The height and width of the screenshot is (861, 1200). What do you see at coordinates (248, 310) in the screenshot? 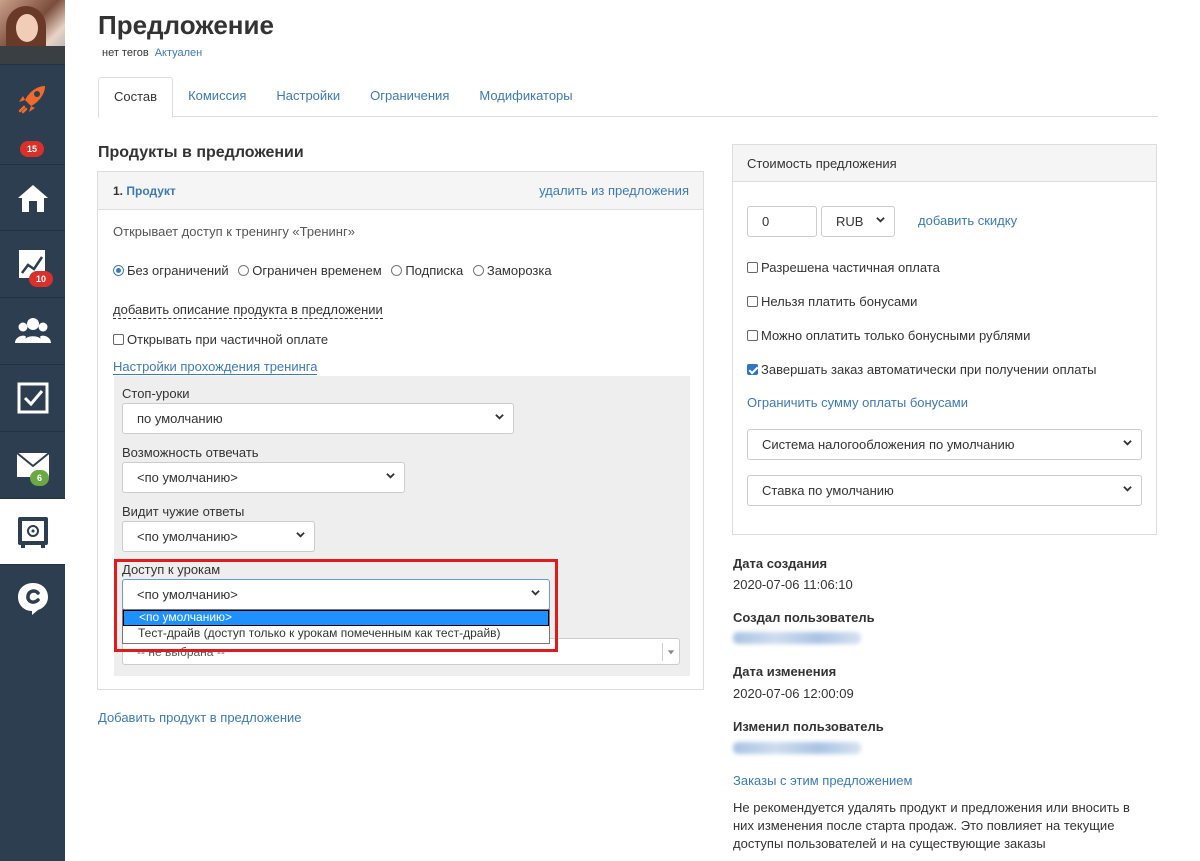
I see `add-description-link: добавить описание продукта в предложении` at bounding box center [248, 310].